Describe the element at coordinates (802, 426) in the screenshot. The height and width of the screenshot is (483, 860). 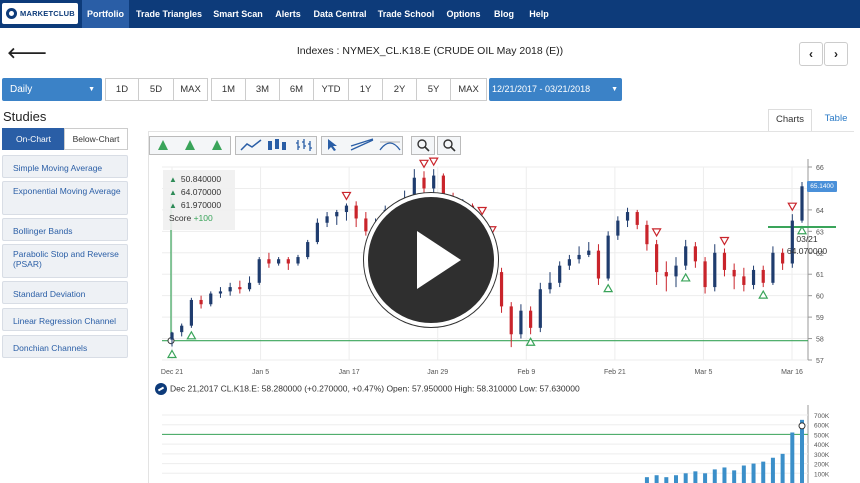
I see `volume-marker` at that location.